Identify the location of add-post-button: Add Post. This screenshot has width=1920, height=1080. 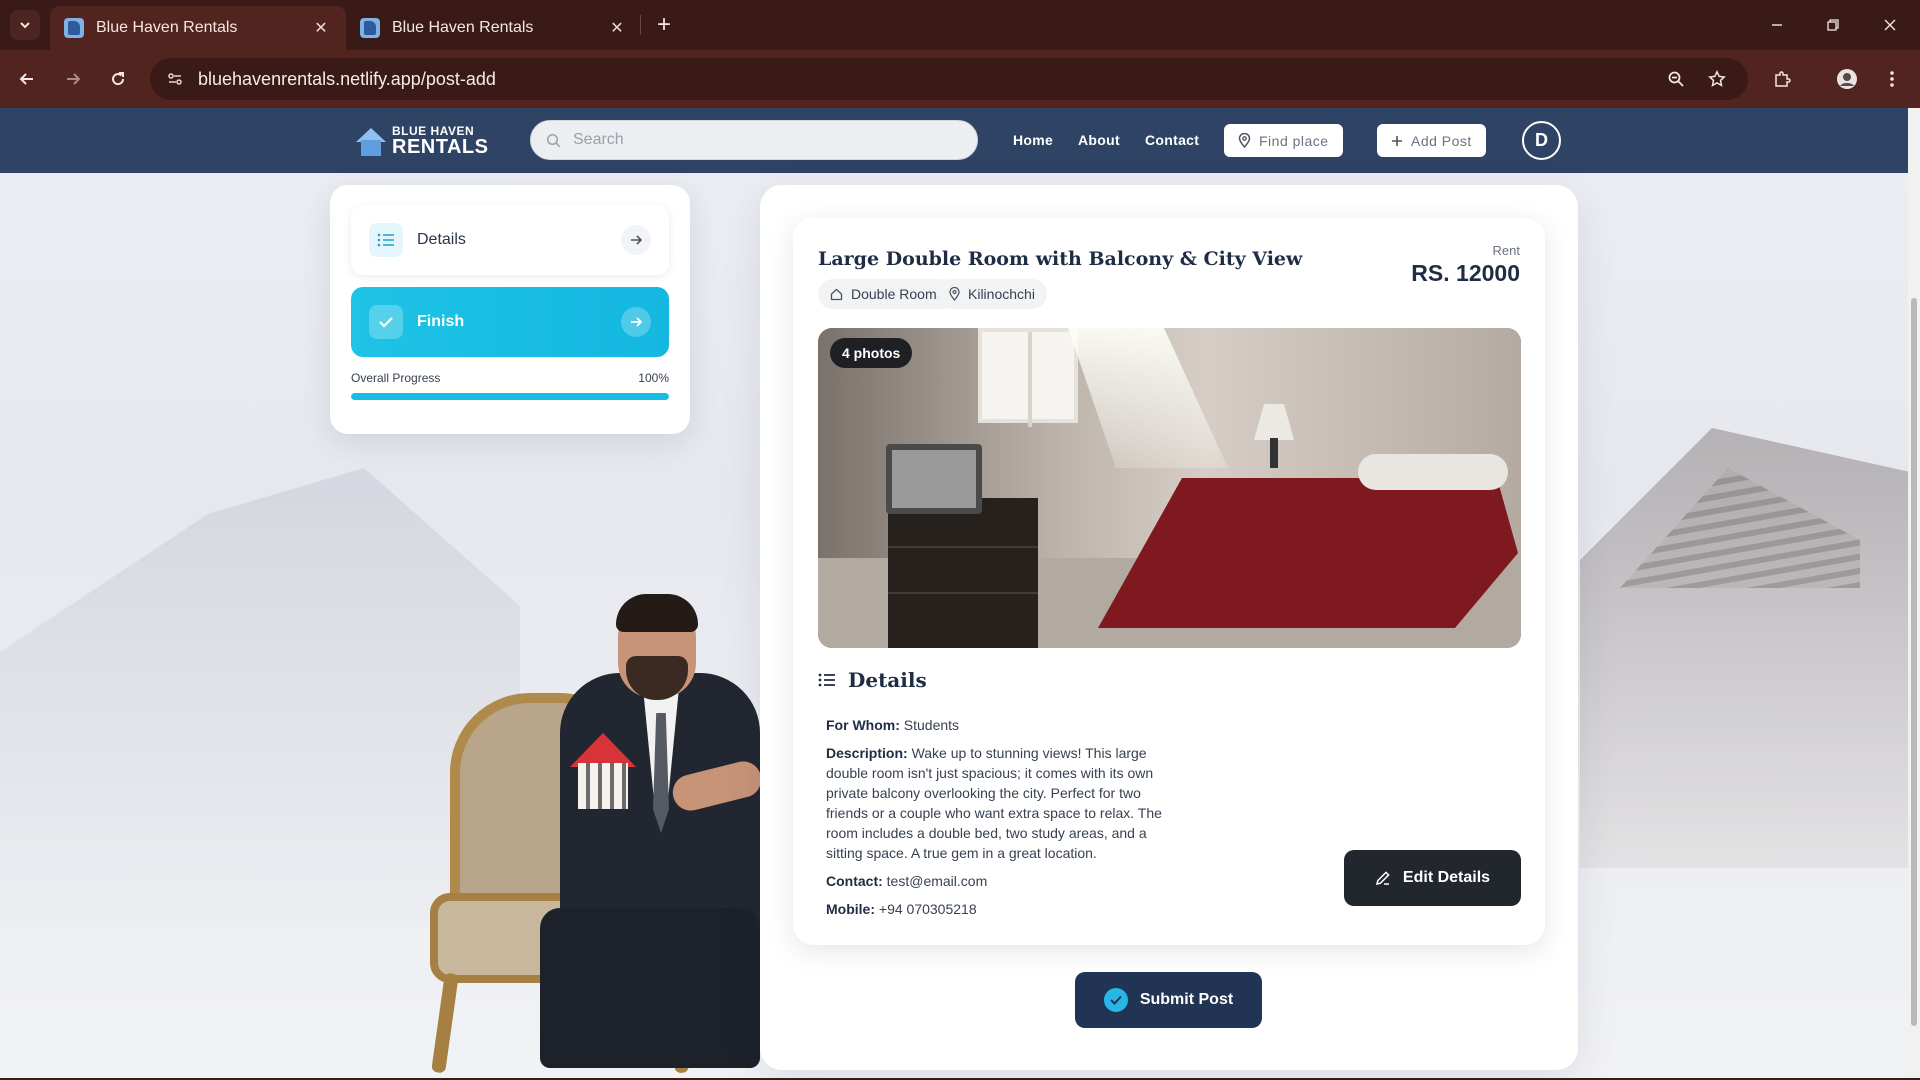
(1431, 140).